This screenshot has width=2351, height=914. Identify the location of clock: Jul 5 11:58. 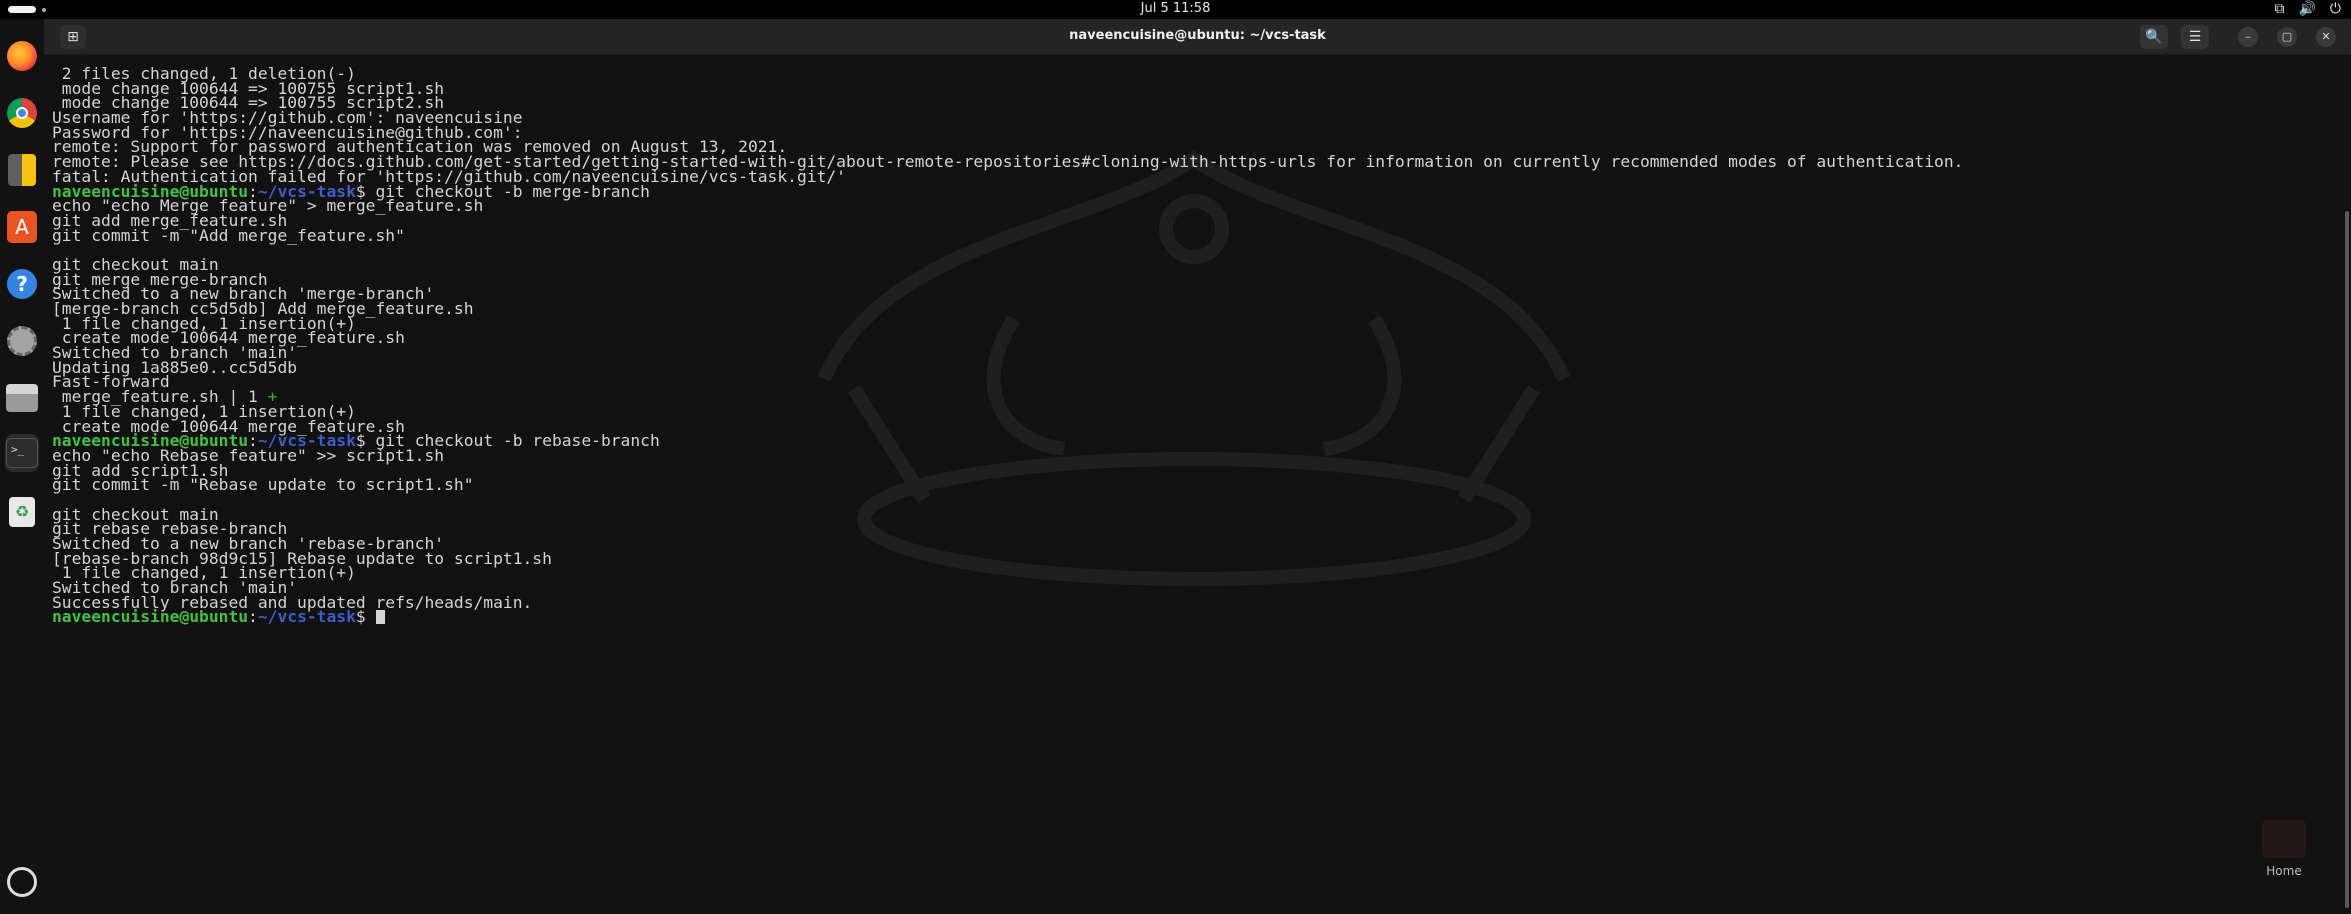
(1175, 9).